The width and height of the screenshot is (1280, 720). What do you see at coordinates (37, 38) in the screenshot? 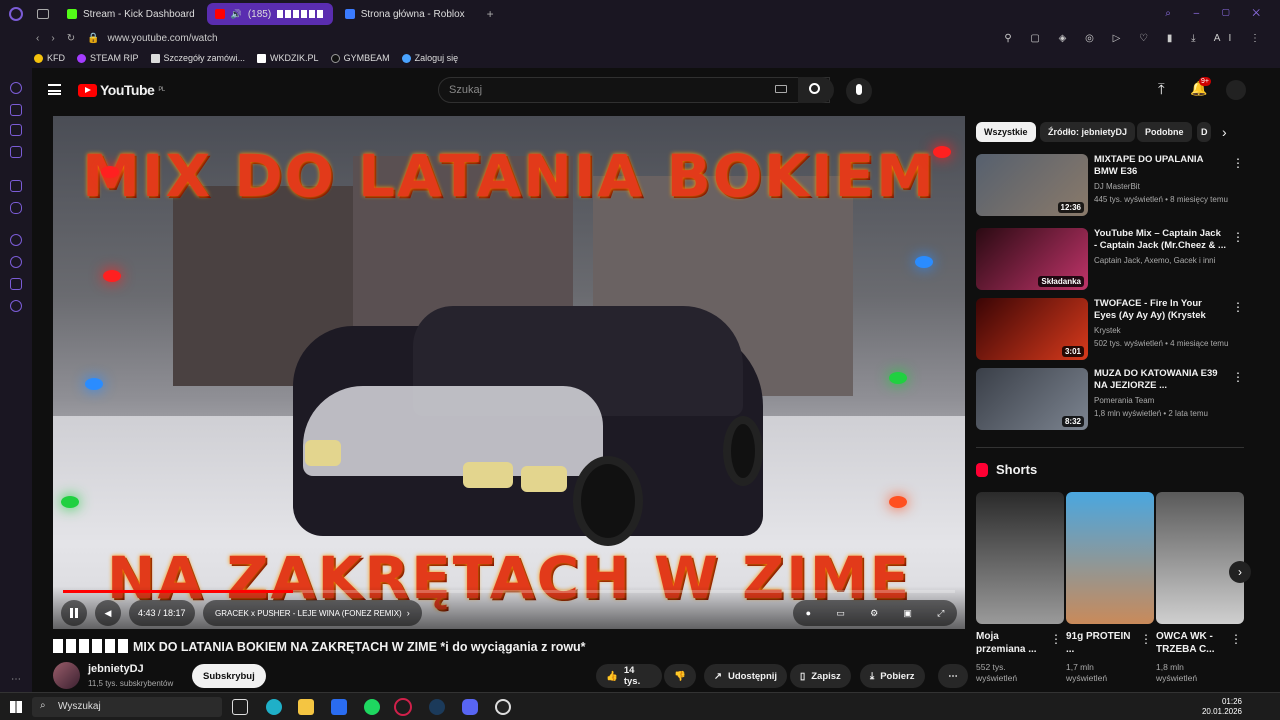
I see `back-icon: ‹` at bounding box center [37, 38].